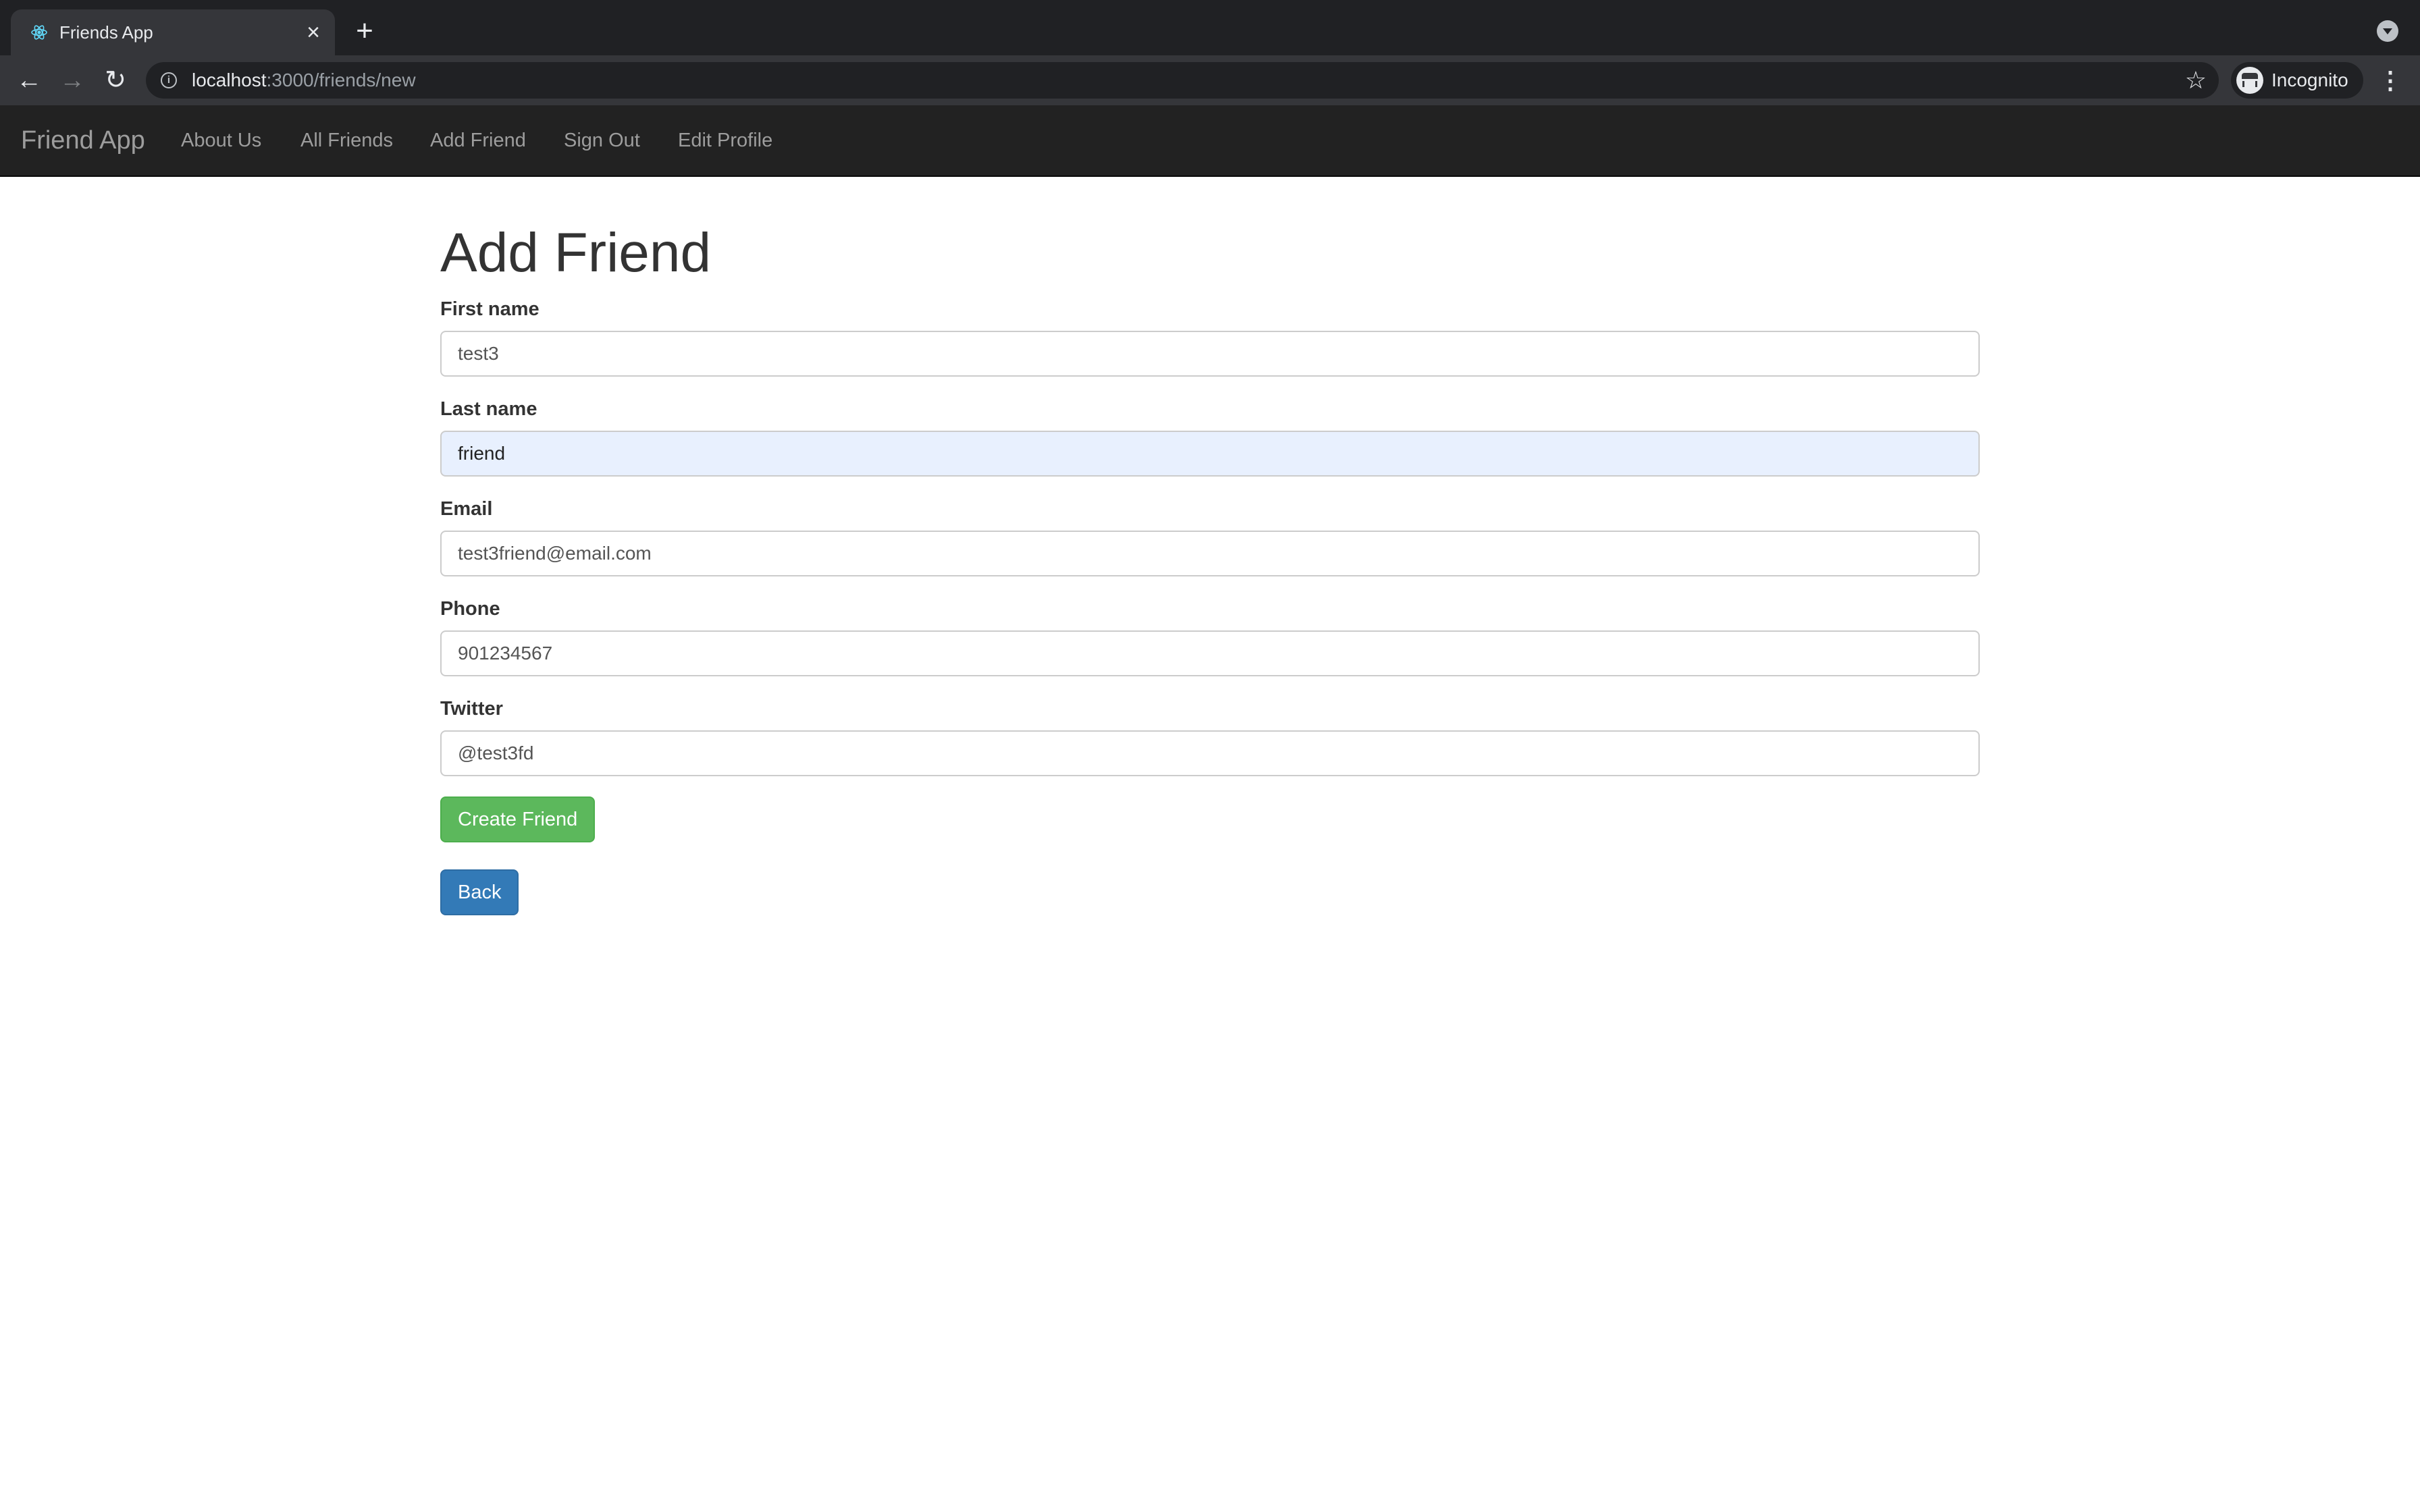 The width and height of the screenshot is (2420, 1512). Describe the element at coordinates (39, 32) in the screenshot. I see `react-logo-icon` at that location.